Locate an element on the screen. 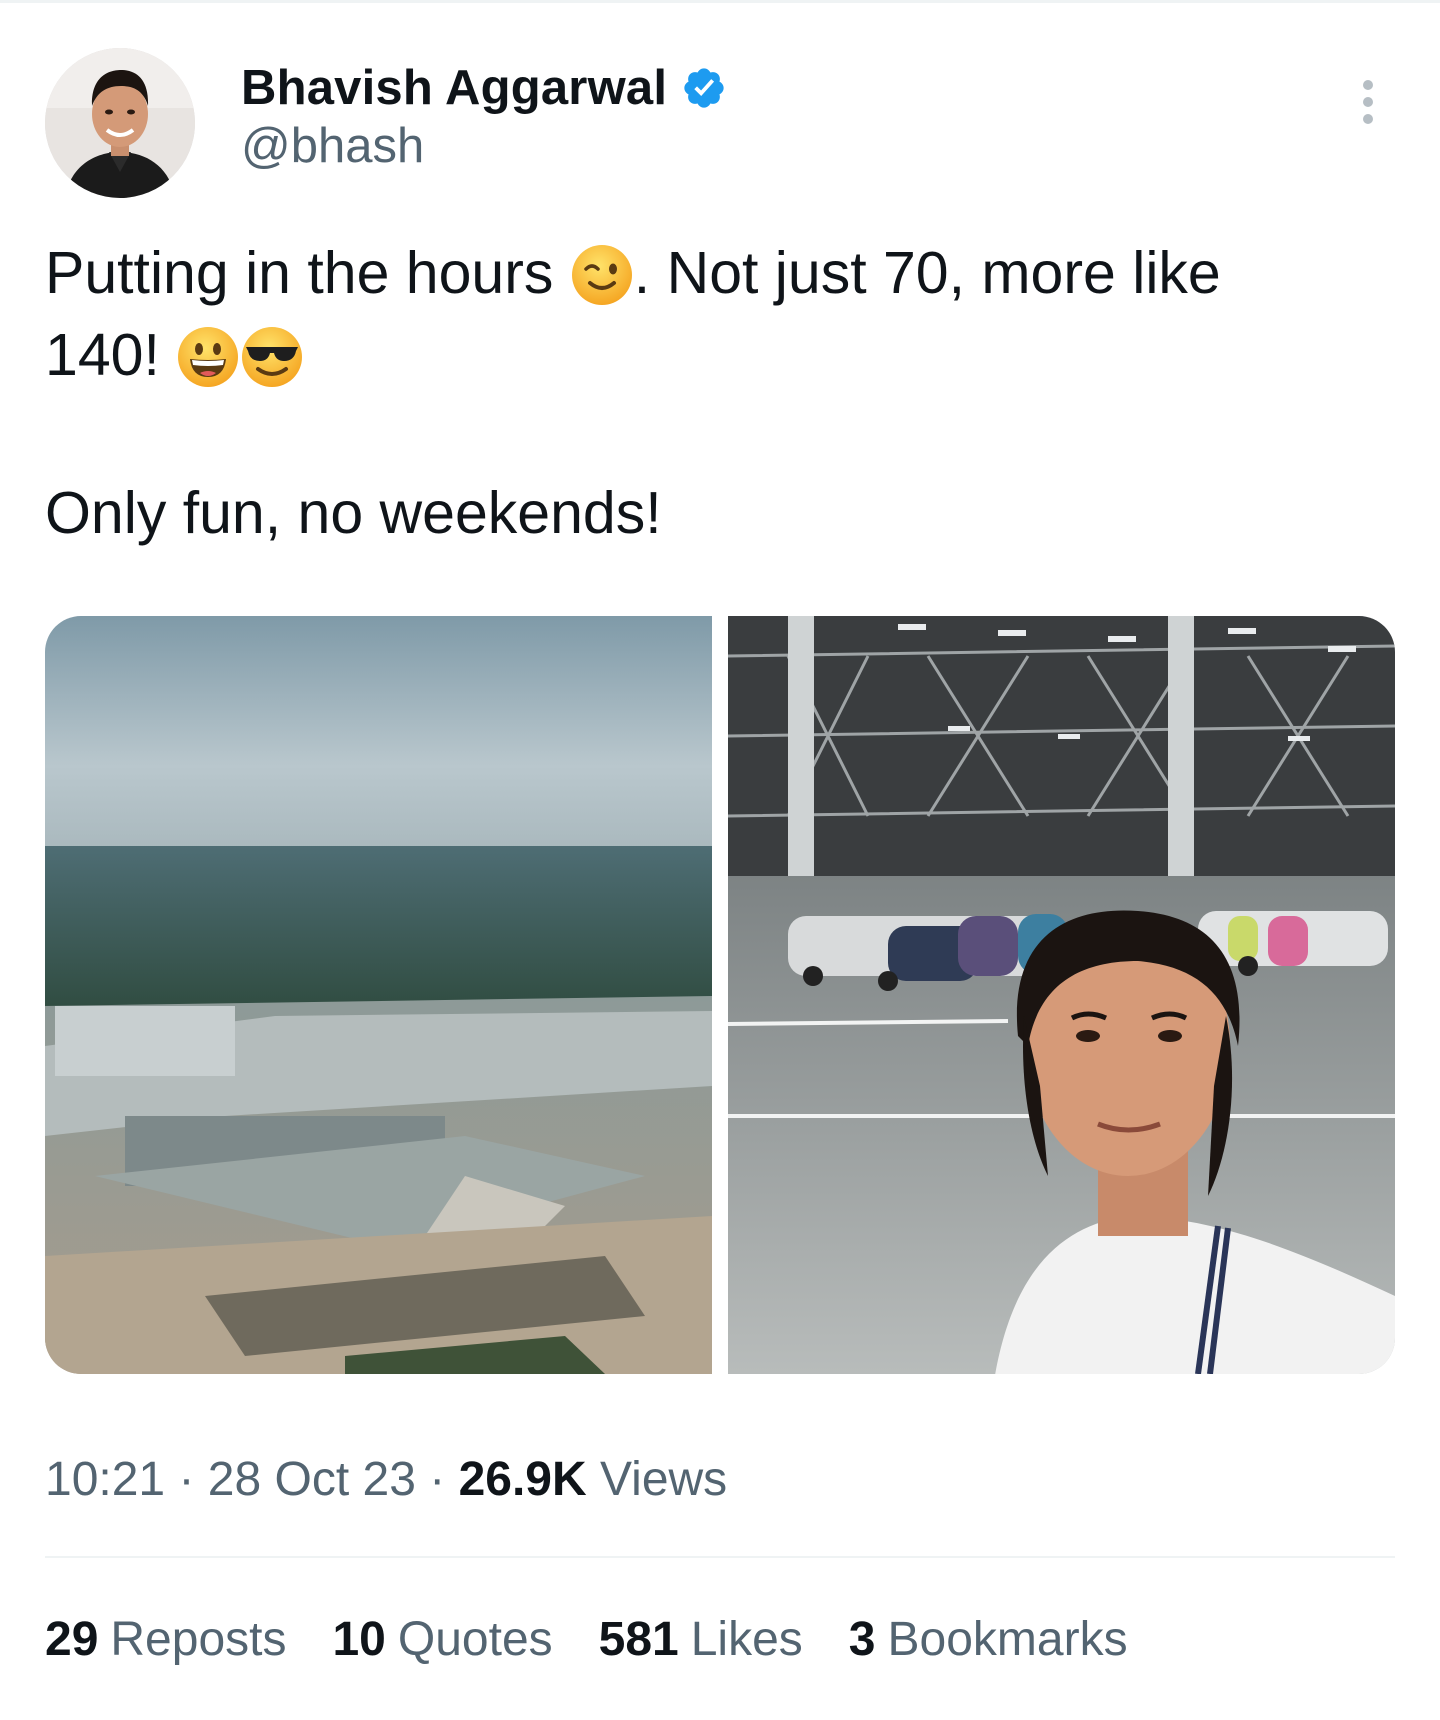 Image resolution: width=1440 pixels, height=1720 pixels. author-block: Bhavish Aggarwal @bhash is located at coordinates (484, 116).